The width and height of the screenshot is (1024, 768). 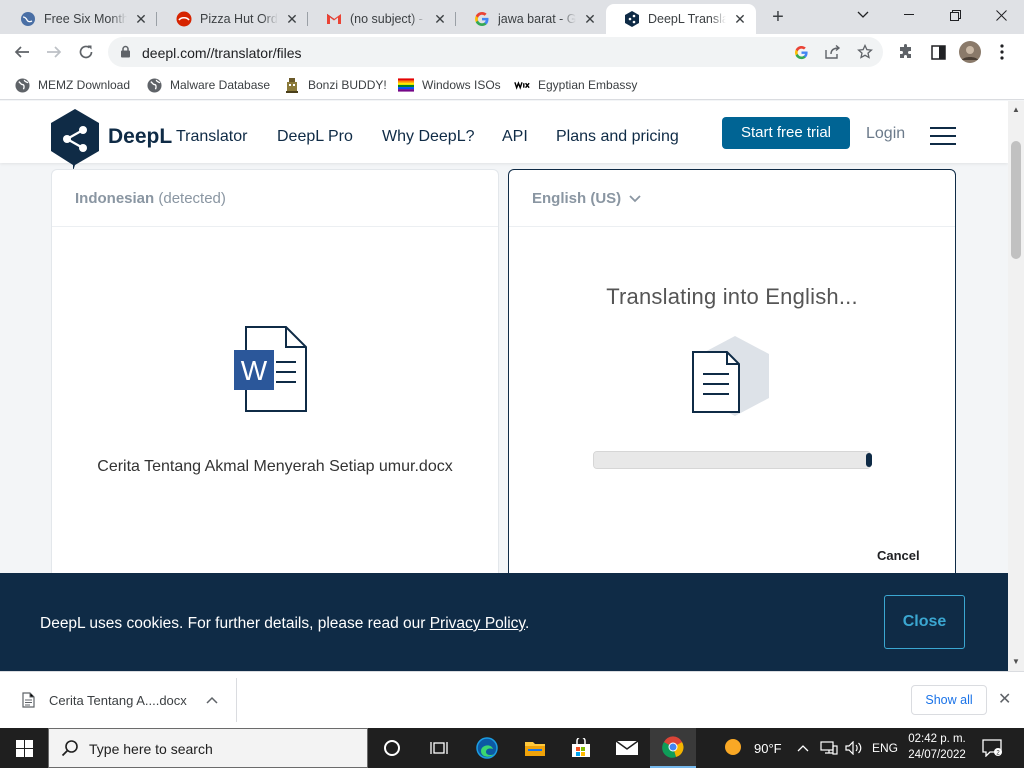 I want to click on lock-icon, so click(x=125, y=54).